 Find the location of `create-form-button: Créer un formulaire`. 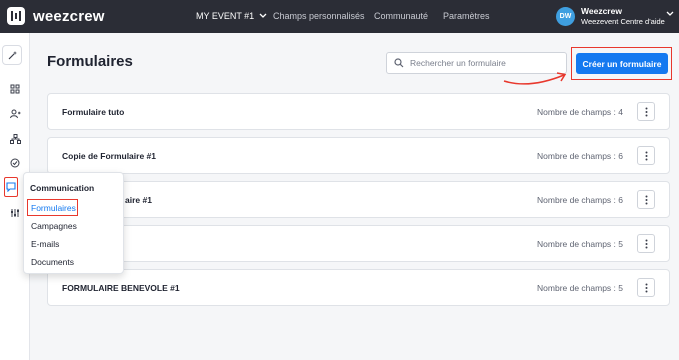

create-form-button: Créer un formulaire is located at coordinates (622, 63).